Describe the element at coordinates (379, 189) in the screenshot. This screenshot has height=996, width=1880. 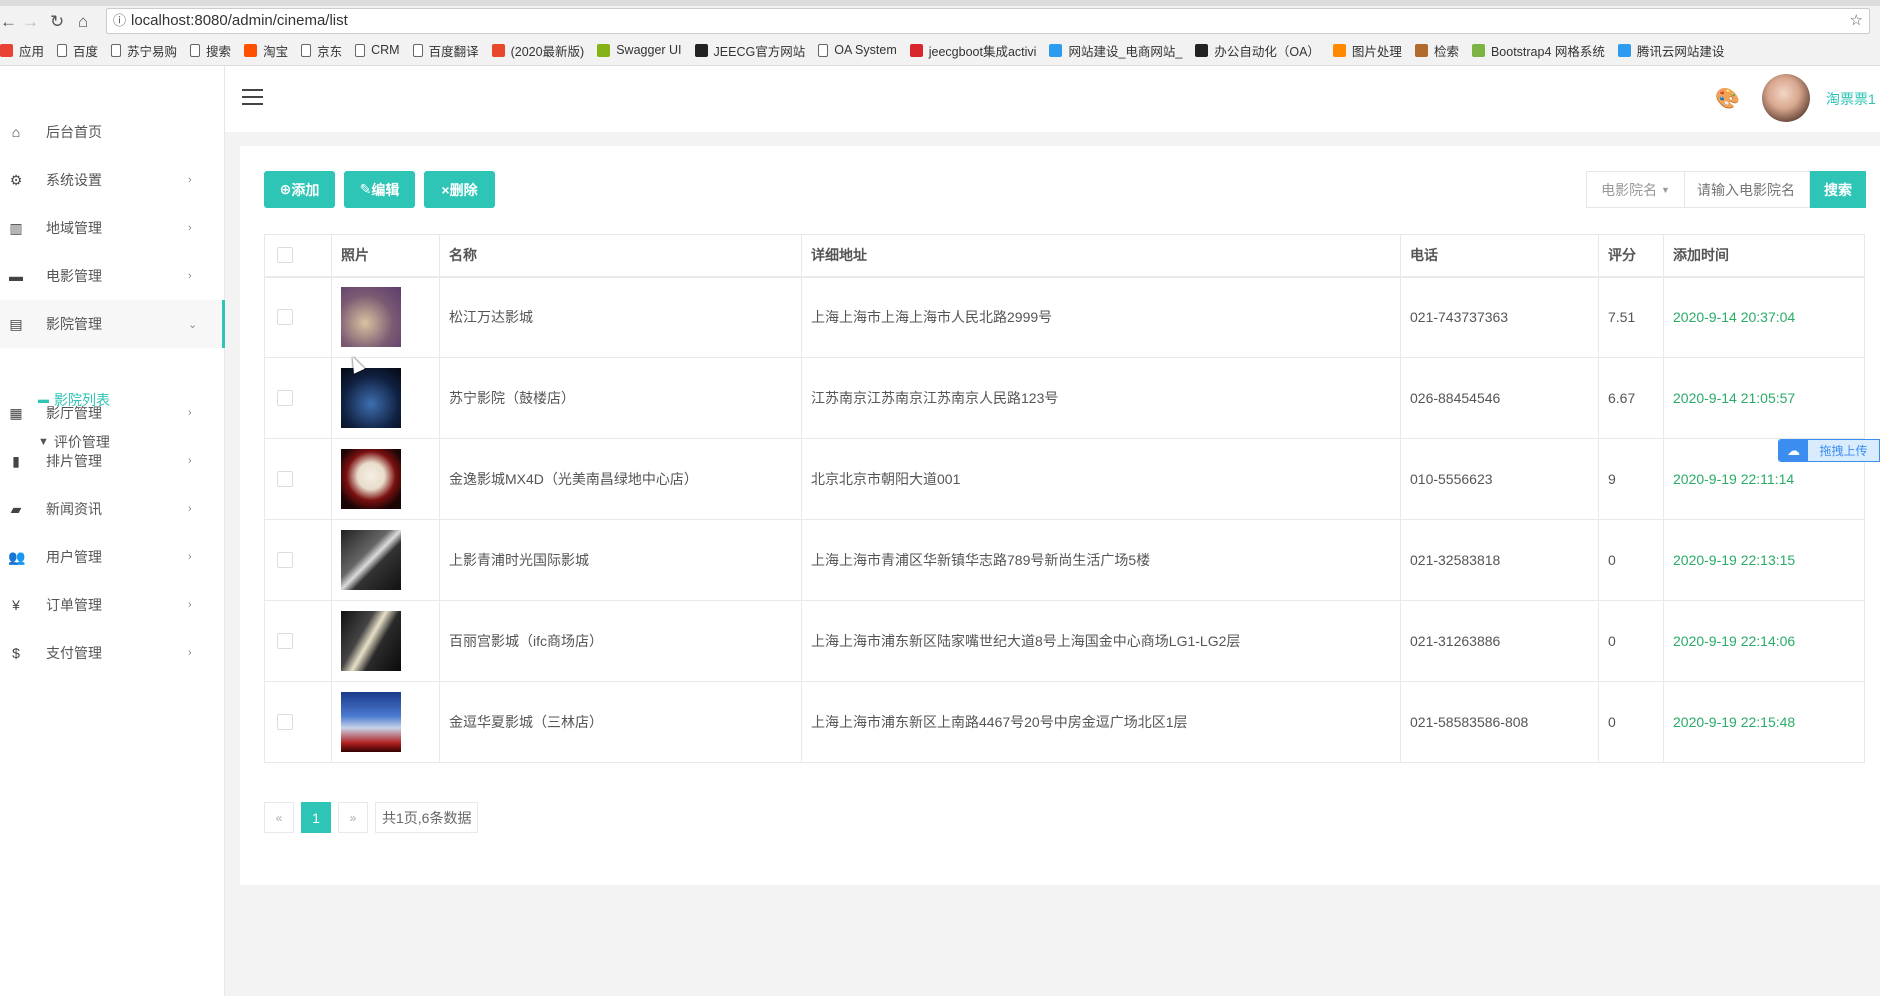
I see `edit-button: ✎ 编辑` at that location.